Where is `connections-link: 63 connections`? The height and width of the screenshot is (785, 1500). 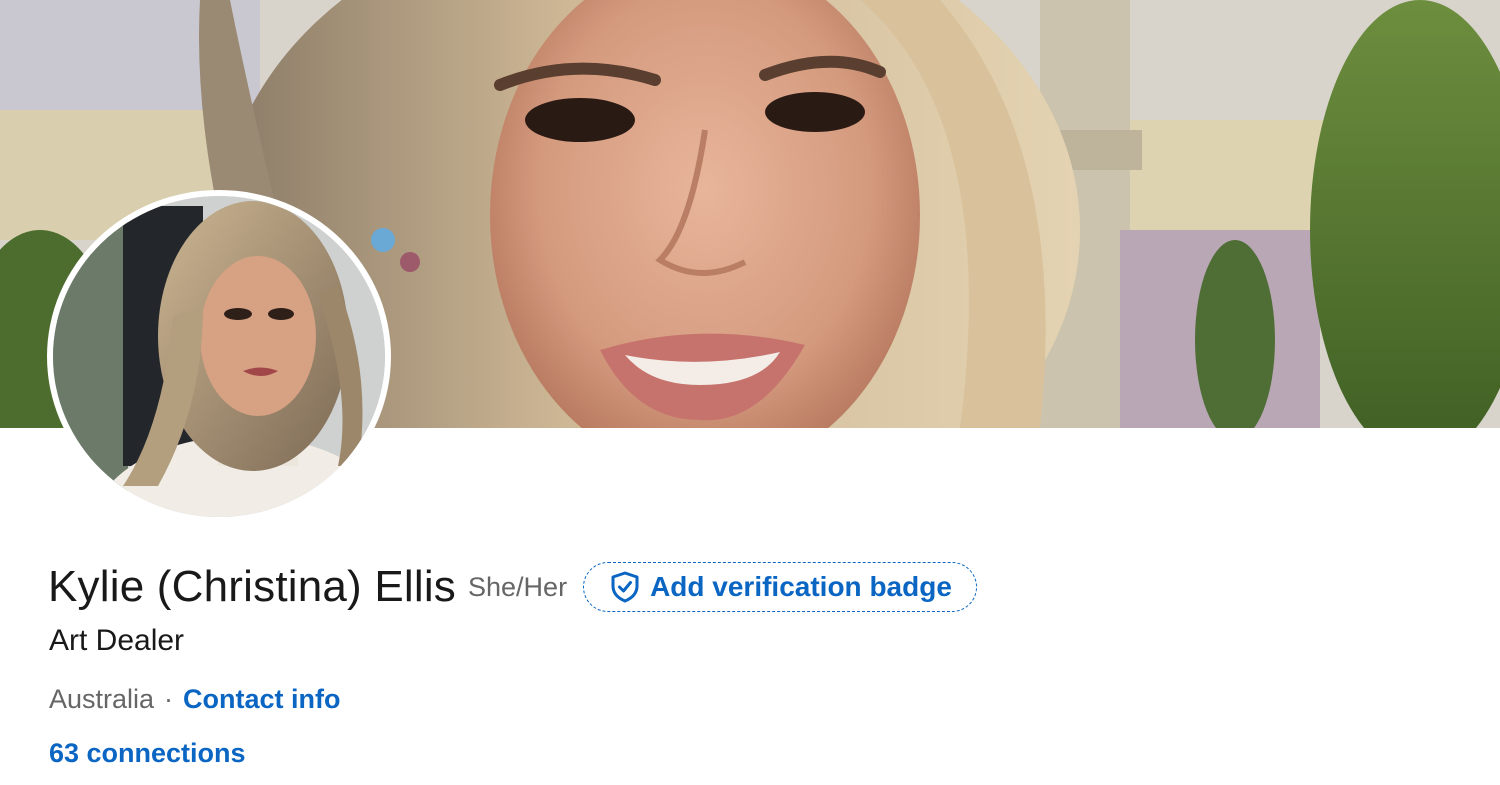
connections-link: 63 connections is located at coordinates (147, 753).